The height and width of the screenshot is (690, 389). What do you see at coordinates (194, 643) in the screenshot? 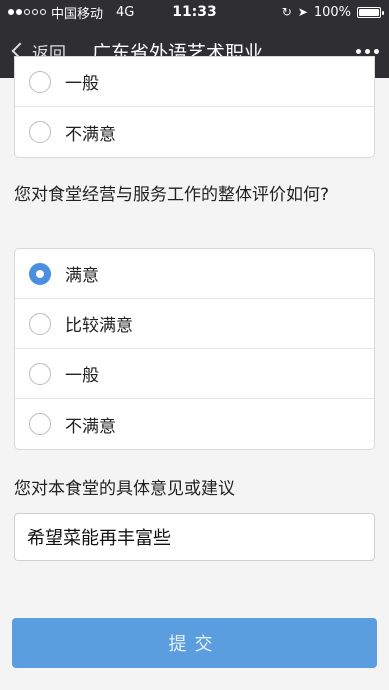
I see `submit-button: 提交` at bounding box center [194, 643].